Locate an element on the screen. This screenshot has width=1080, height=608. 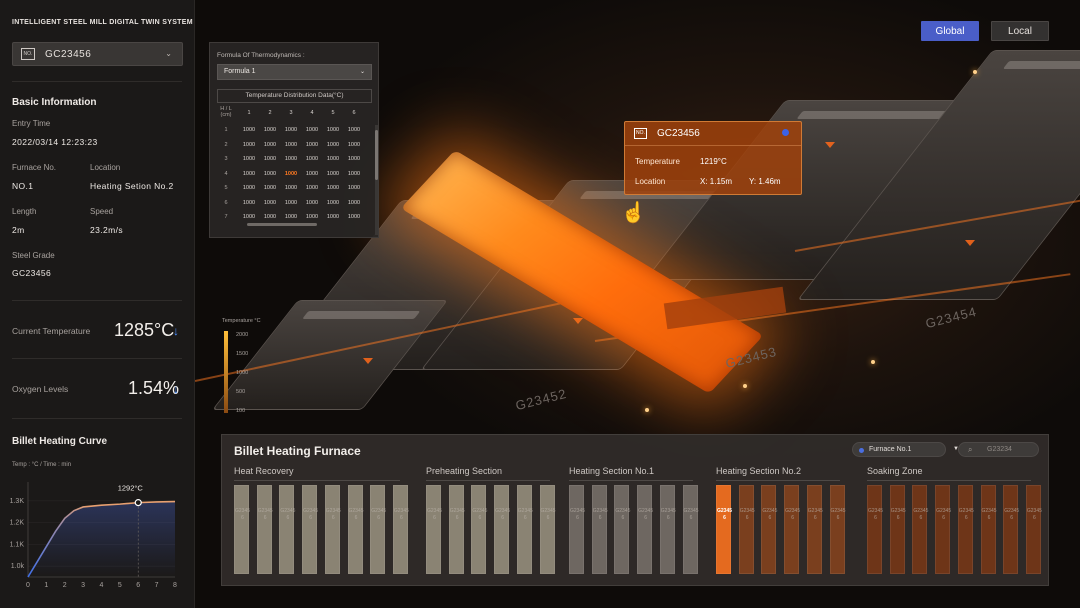
table-column-header: 3 is located at coordinates (291, 113).